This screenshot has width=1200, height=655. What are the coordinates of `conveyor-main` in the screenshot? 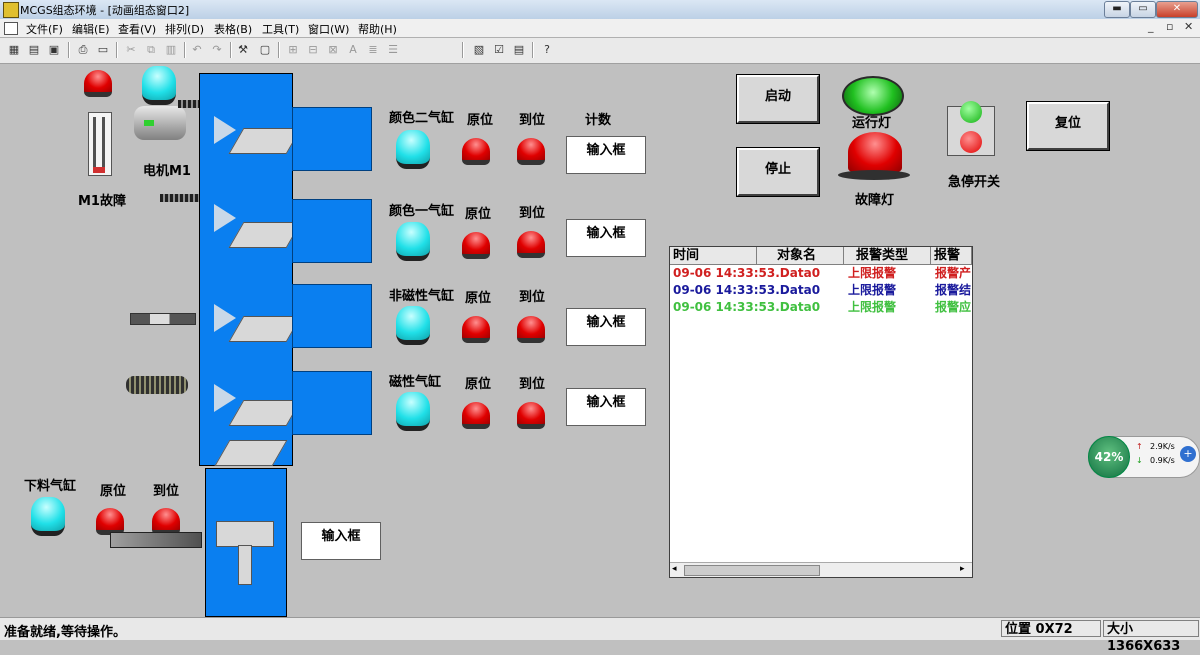 It's located at (250, 269).